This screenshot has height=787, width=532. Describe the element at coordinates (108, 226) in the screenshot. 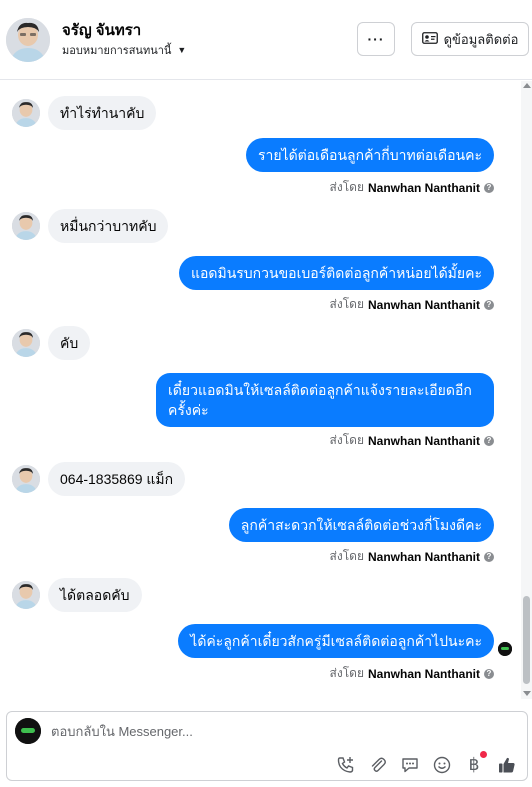

I see `message-bubble: หมื่นกว่าบาทคับ` at that location.